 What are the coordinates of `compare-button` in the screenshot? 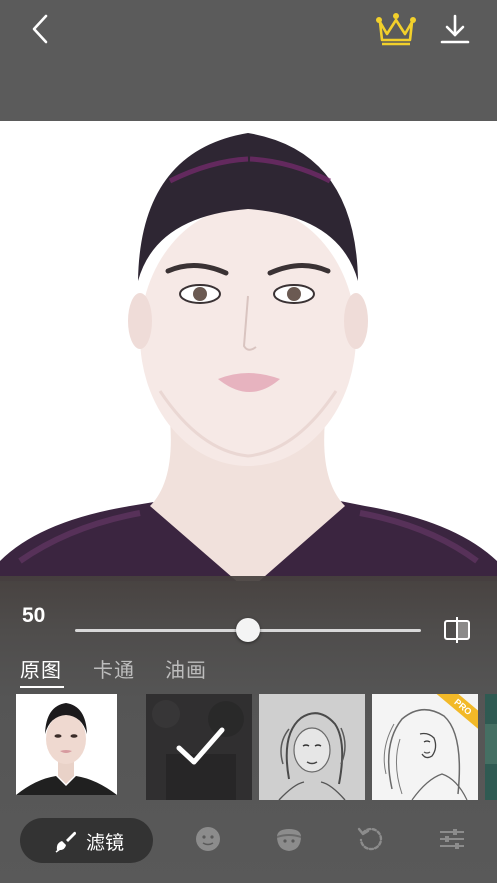 It's located at (457, 630).